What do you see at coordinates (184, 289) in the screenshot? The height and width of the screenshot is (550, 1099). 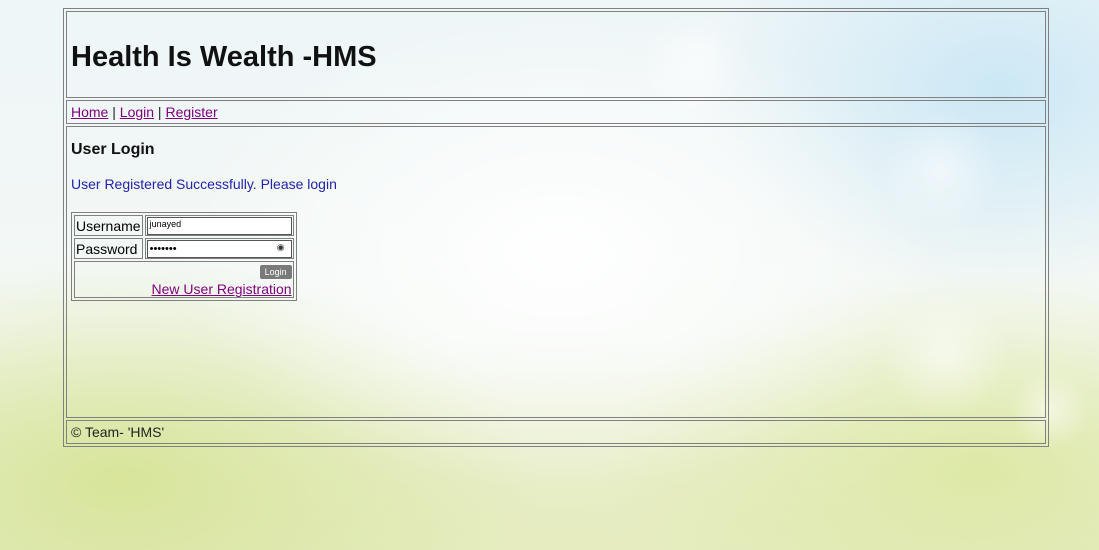 I see `new-user-registration-link: New User Registration` at bounding box center [184, 289].